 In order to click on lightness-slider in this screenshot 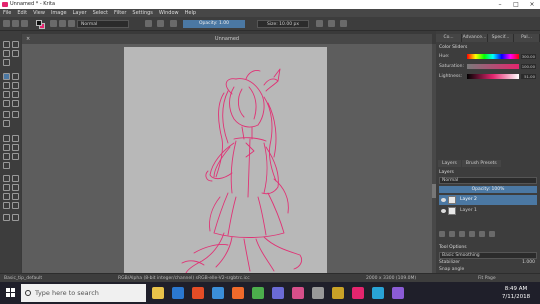, I will do `click(493, 76)`.